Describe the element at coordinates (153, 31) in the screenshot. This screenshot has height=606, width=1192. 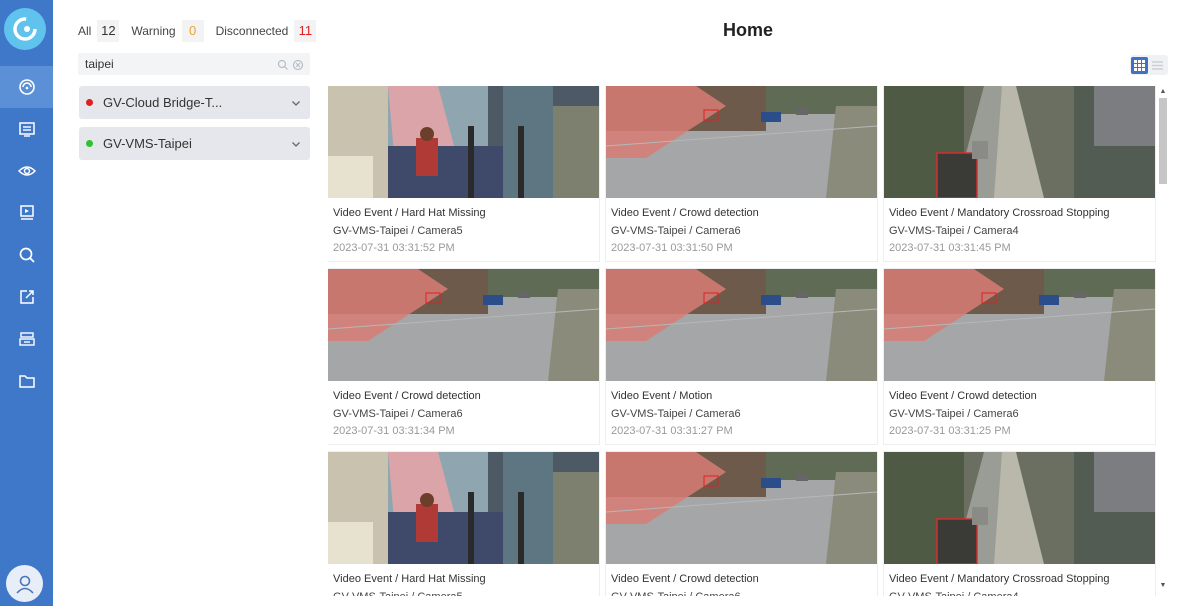
I see `filter-warning-label: Warning` at that location.